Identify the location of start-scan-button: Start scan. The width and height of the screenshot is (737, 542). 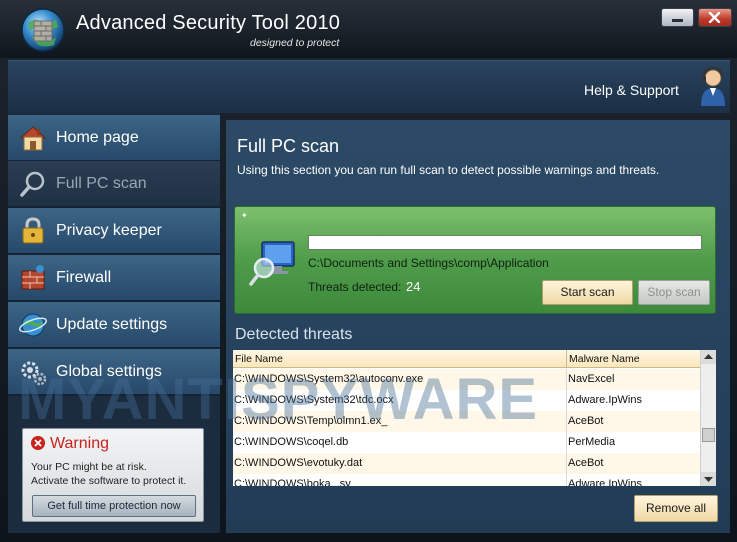
(587, 292).